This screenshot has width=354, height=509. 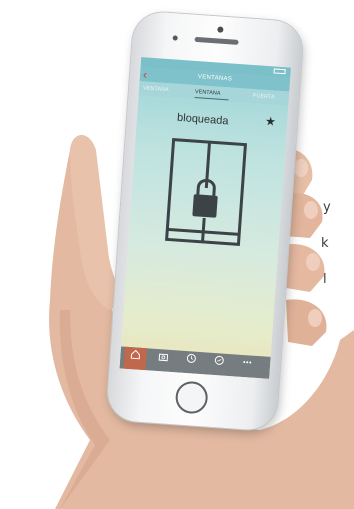 I want to click on window-divider-bottom, so click(x=203, y=229).